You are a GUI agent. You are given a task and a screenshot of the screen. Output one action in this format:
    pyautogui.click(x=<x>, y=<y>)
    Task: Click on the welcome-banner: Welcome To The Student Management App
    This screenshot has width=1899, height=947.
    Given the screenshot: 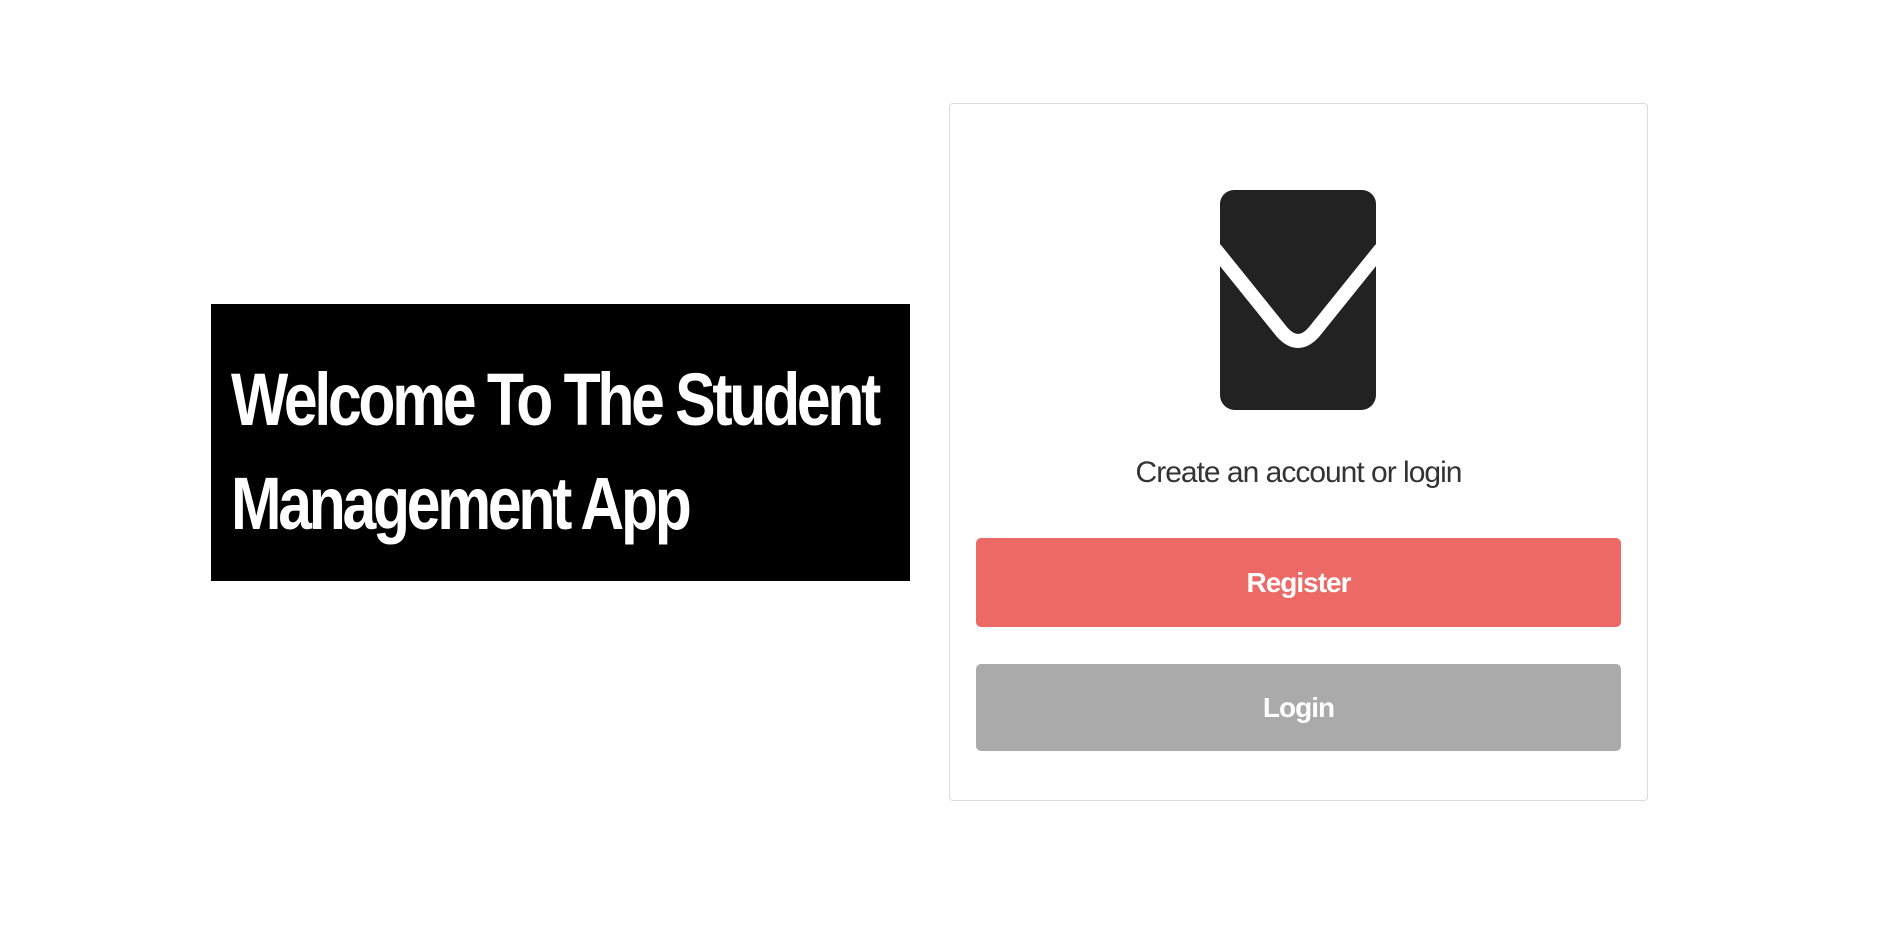 What is the action you would take?
    pyautogui.click(x=560, y=442)
    